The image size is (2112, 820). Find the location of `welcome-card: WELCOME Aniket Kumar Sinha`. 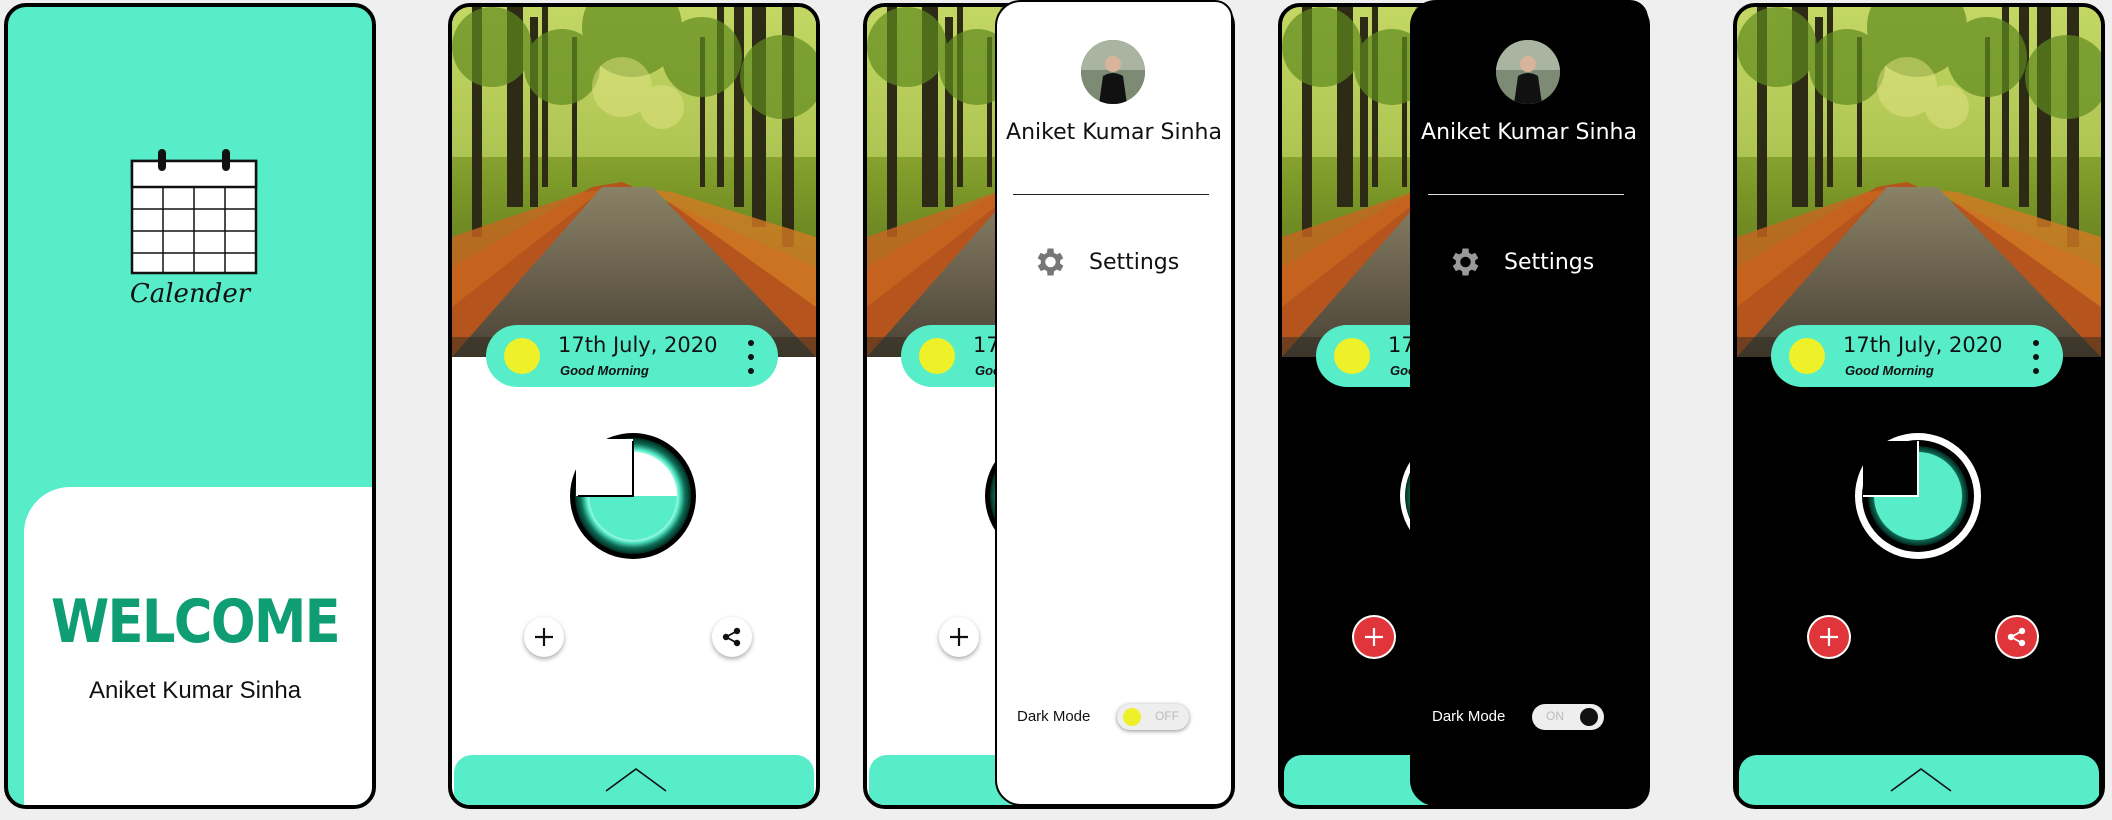

welcome-card: WELCOME Aniket Kumar Sinha is located at coordinates (198, 646).